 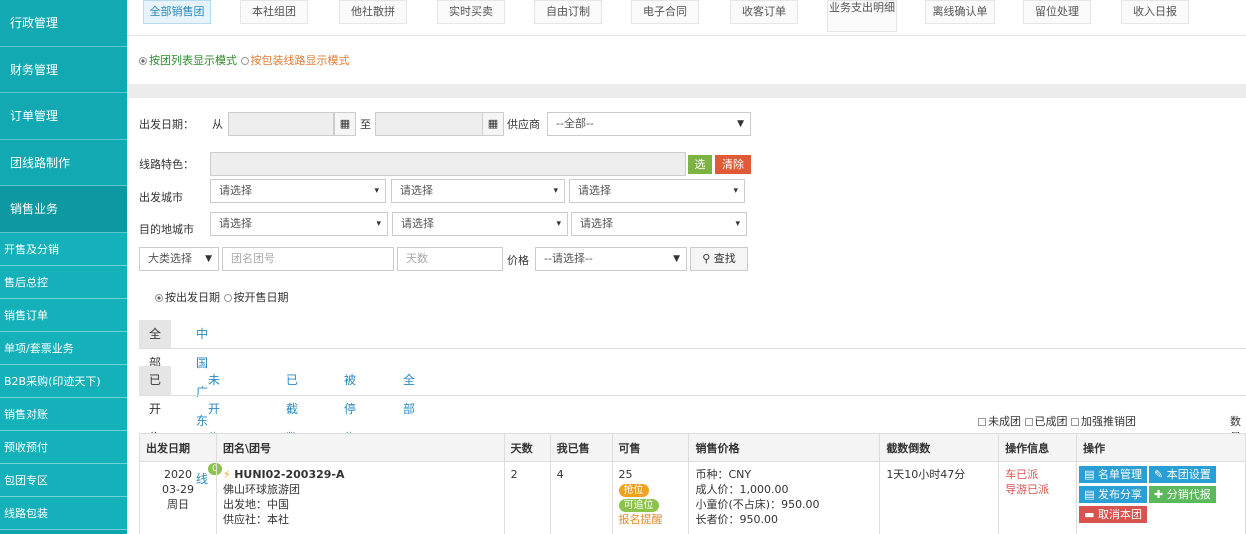 What do you see at coordinates (300, 60) in the screenshot?
I see `mode-route-pack-label: 按包装线路显示模式` at bounding box center [300, 60].